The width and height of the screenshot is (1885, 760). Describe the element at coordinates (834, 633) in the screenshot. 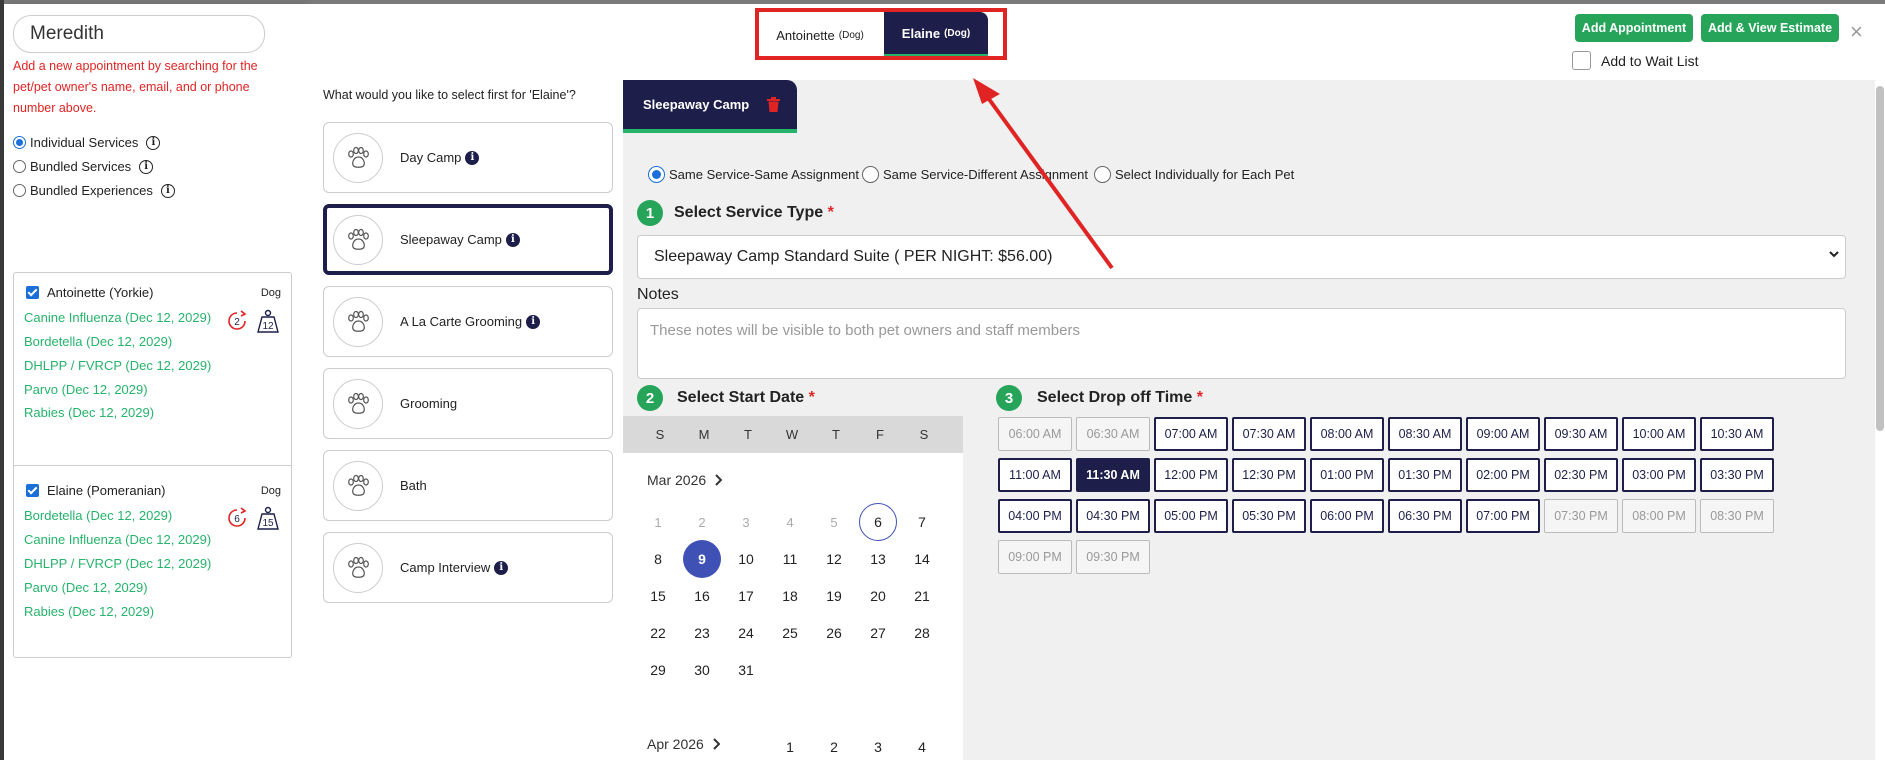

I see `calendar-day: 26` at that location.